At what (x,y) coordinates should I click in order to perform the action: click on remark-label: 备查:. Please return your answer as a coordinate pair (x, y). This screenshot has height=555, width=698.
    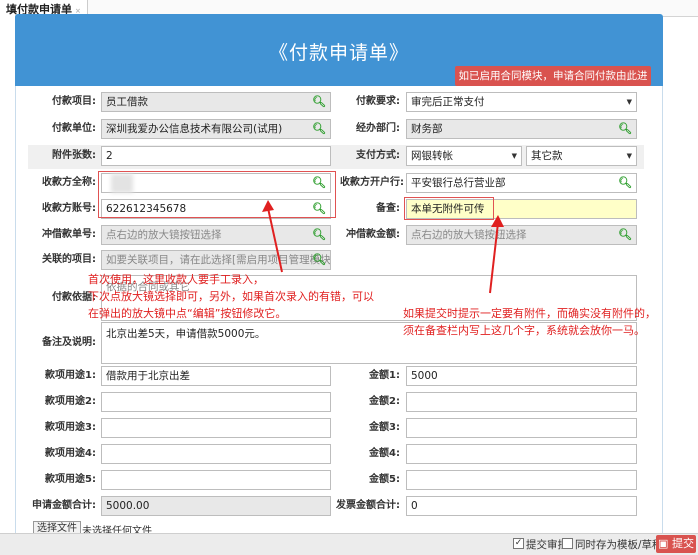
    Looking at the image, I should click on (388, 208).